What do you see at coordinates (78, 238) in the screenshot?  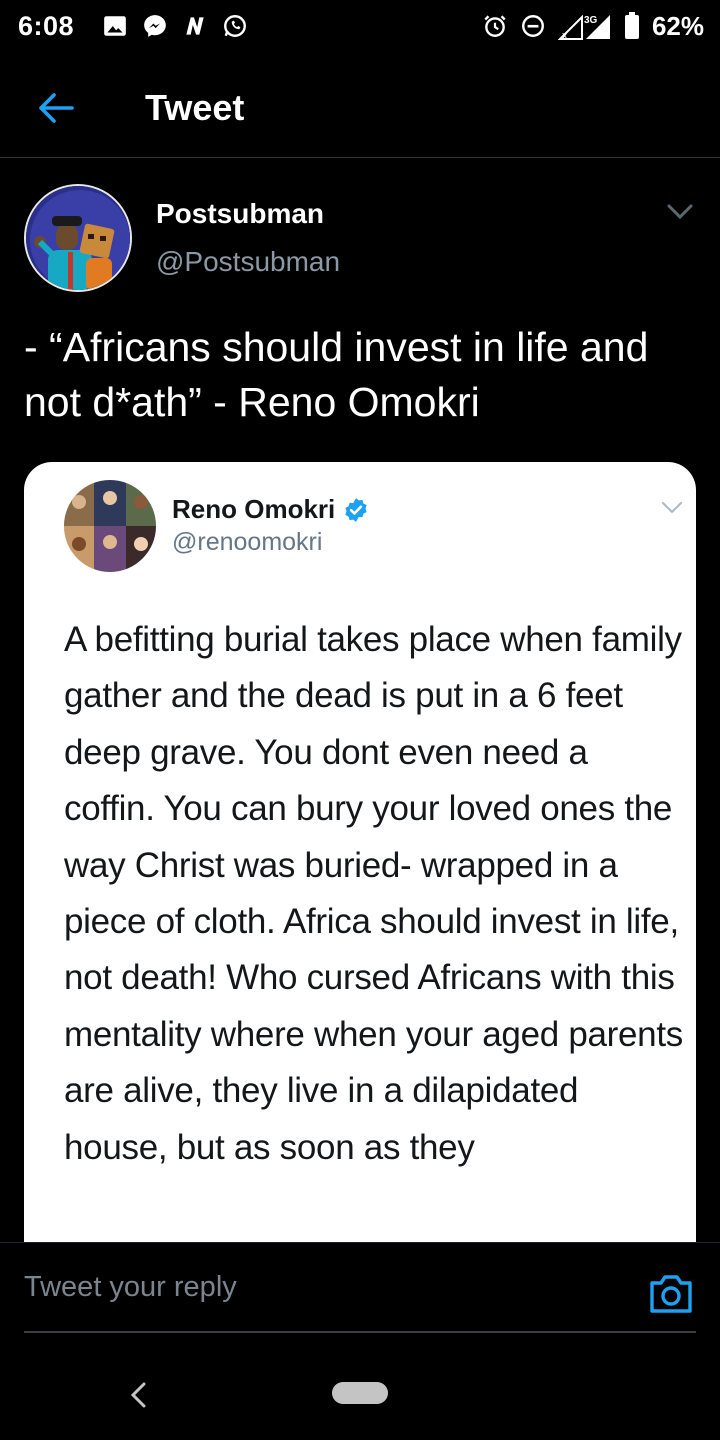 I see `author-avatar` at bounding box center [78, 238].